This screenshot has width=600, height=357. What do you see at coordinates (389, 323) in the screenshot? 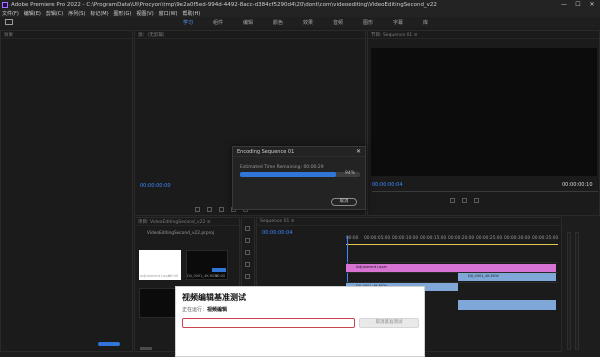
I see `cancel-benchmark-button: 取消基准测试` at bounding box center [389, 323].